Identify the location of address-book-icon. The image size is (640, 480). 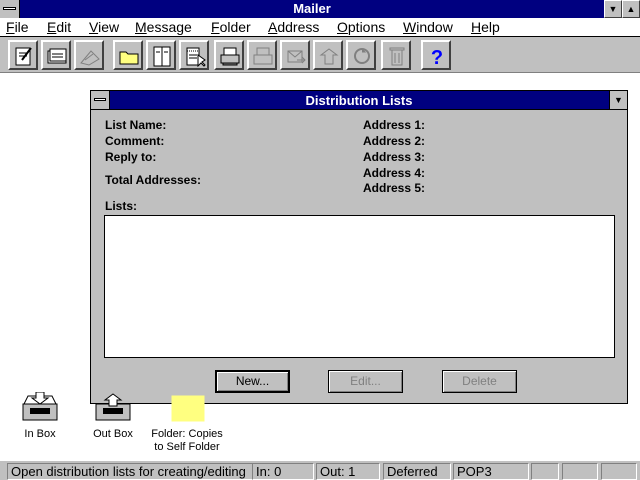
(162, 56).